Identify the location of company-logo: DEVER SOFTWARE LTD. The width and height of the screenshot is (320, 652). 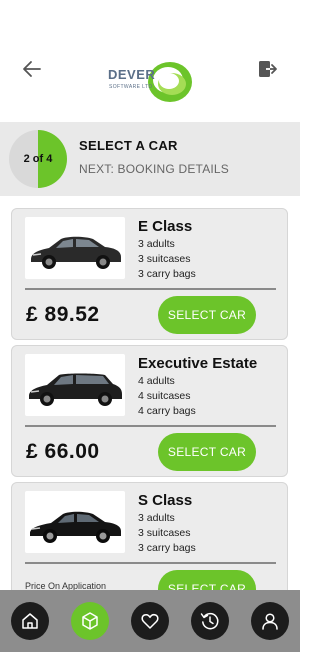
(150, 82).